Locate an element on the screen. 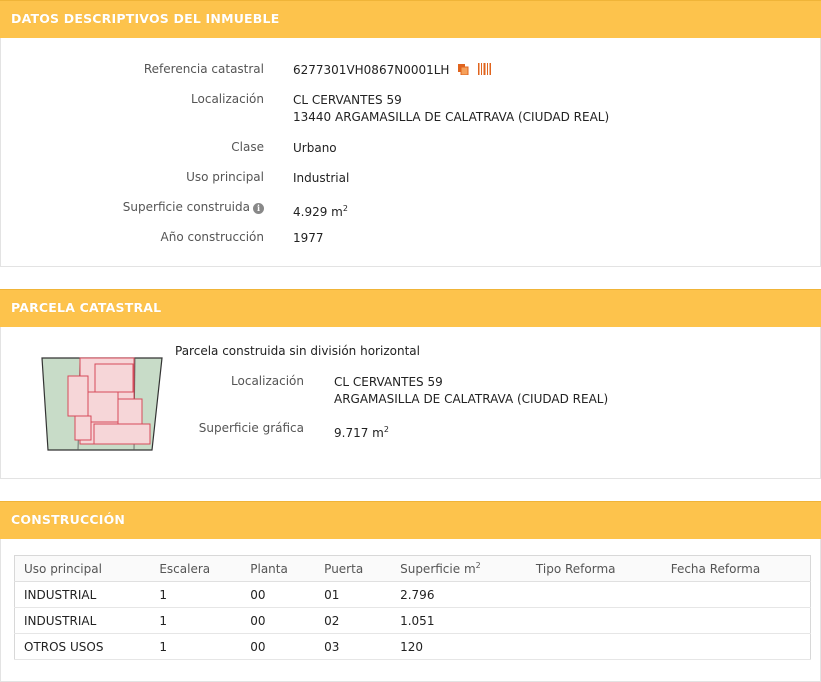 The height and width of the screenshot is (682, 821). superficie-label-wrap: Superficie construida i is located at coordinates (193, 207).